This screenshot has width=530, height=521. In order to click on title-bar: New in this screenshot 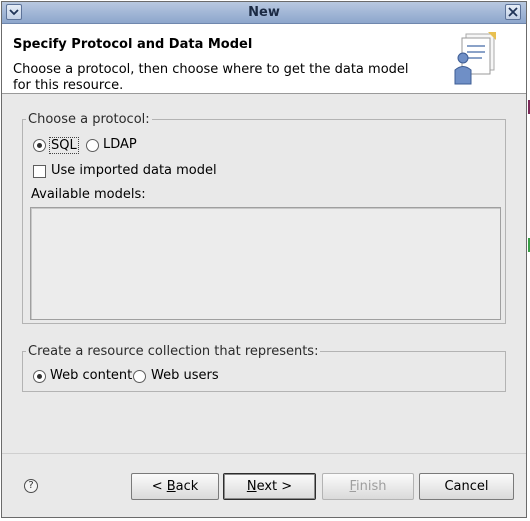, I will do `click(264, 13)`.